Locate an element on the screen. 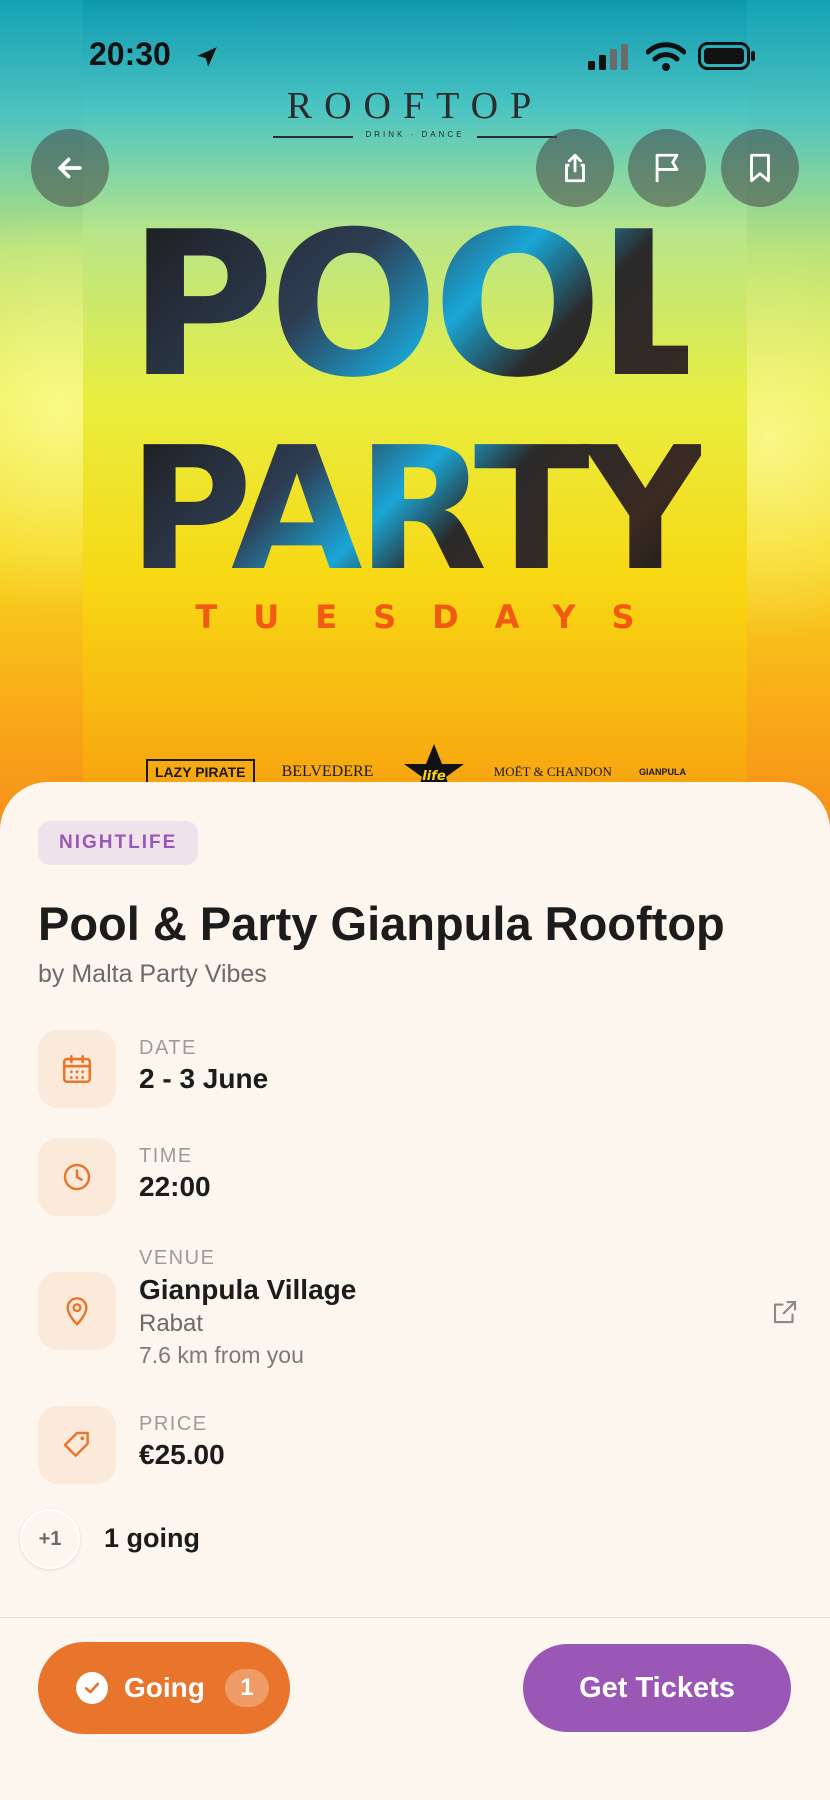 Image resolution: width=830 pixels, height=1800 pixels. calendar-icon is located at coordinates (77, 1069).